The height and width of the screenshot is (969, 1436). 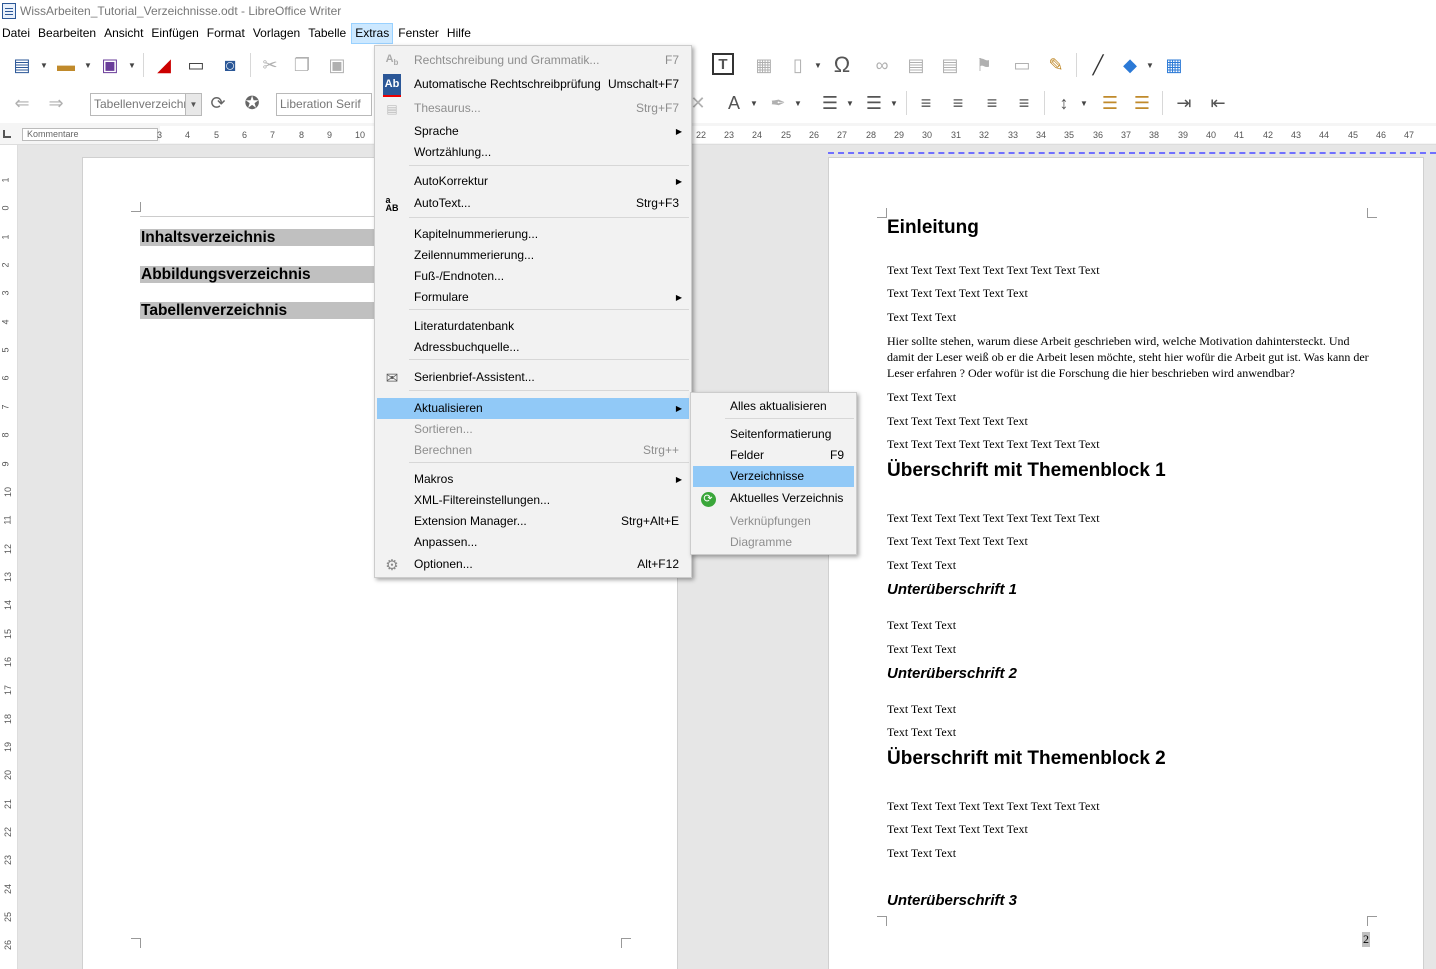 I want to click on extras-item-berechnen: Berechnen Strg++, so click(x=533, y=450).